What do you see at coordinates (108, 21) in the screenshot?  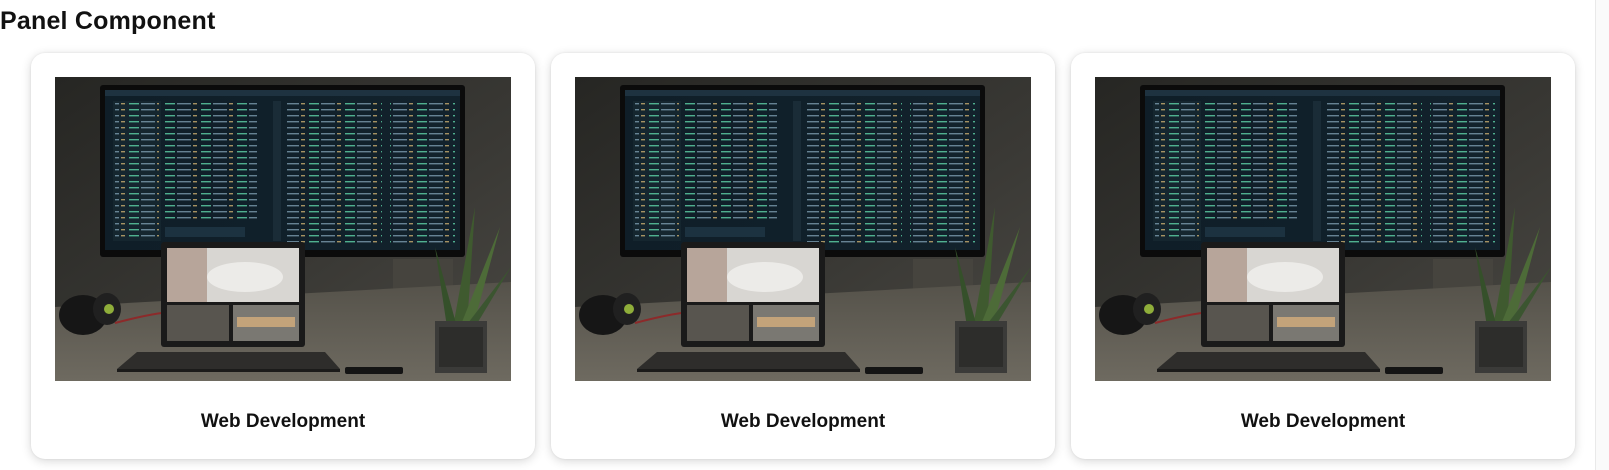 I see `page-title: Panel Component` at bounding box center [108, 21].